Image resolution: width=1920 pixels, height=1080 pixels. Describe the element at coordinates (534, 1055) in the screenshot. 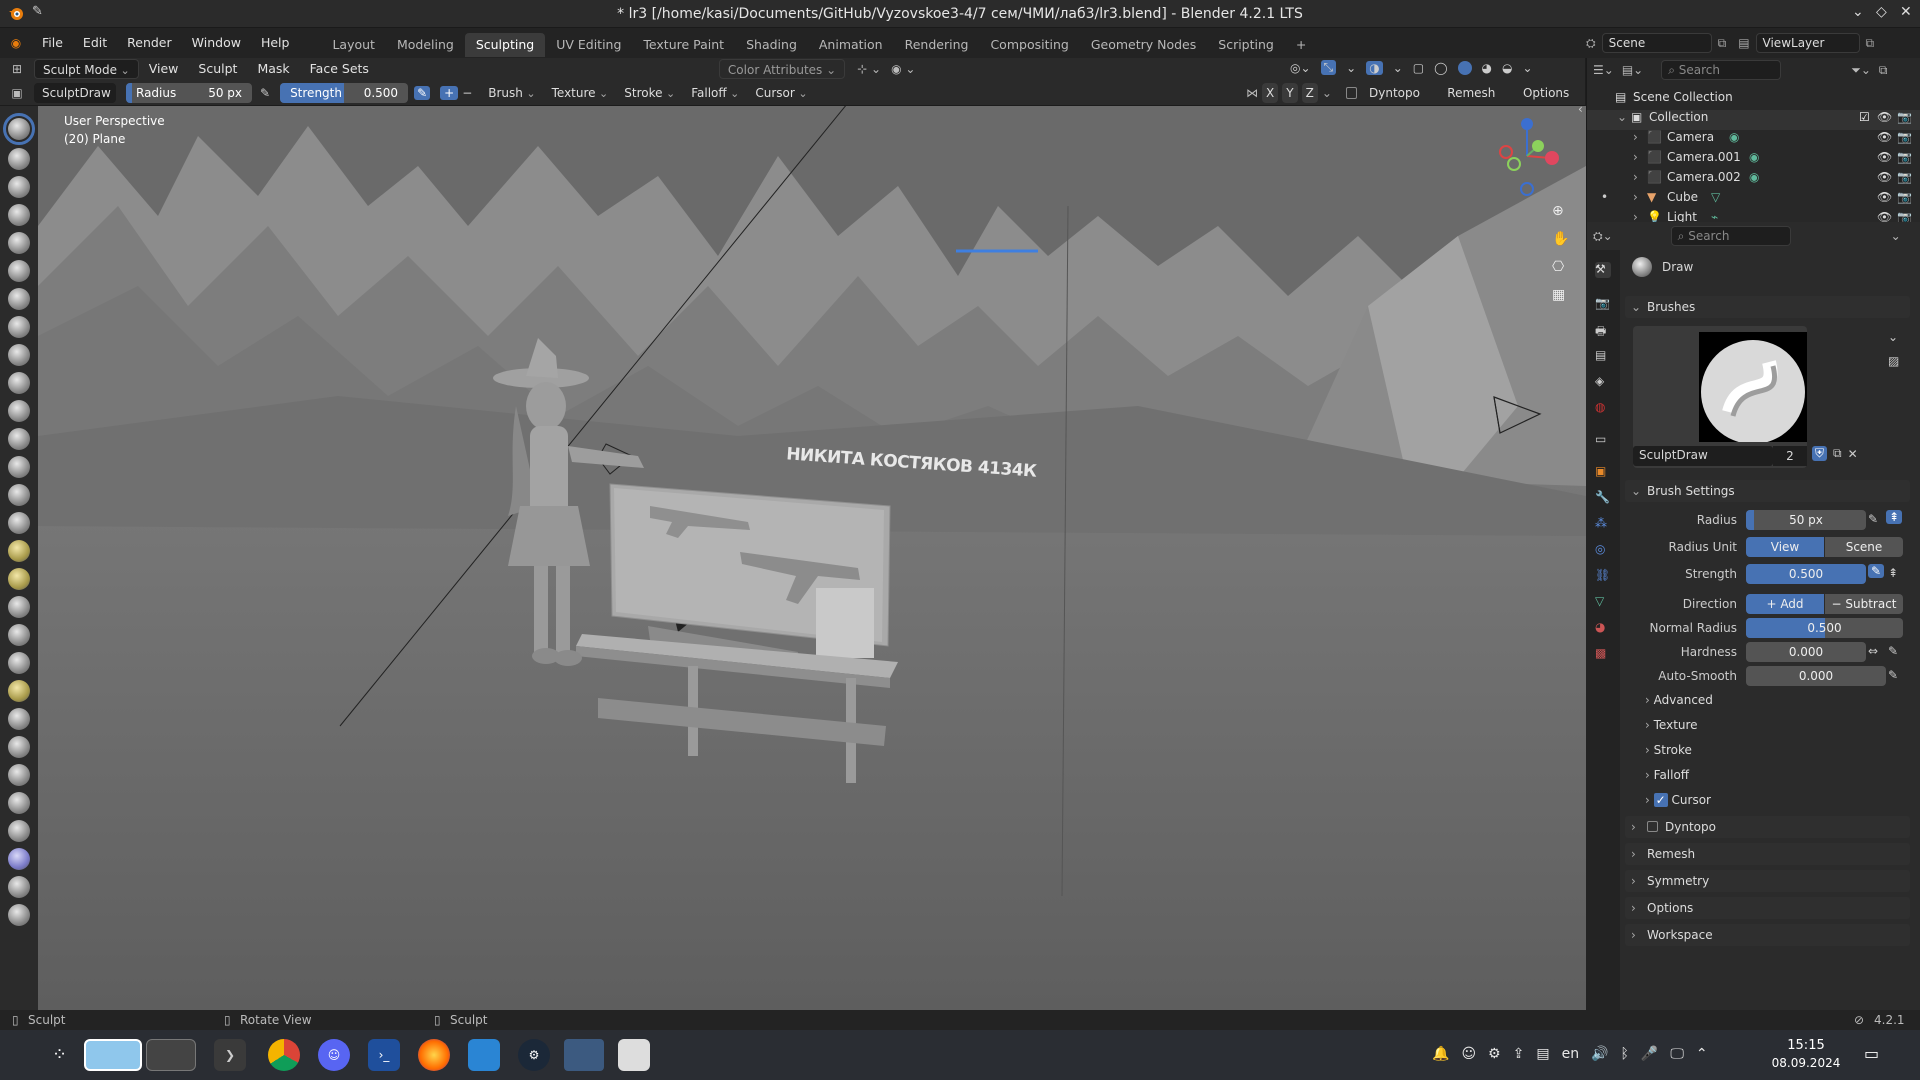

I see `steam-icon: ⚙` at that location.